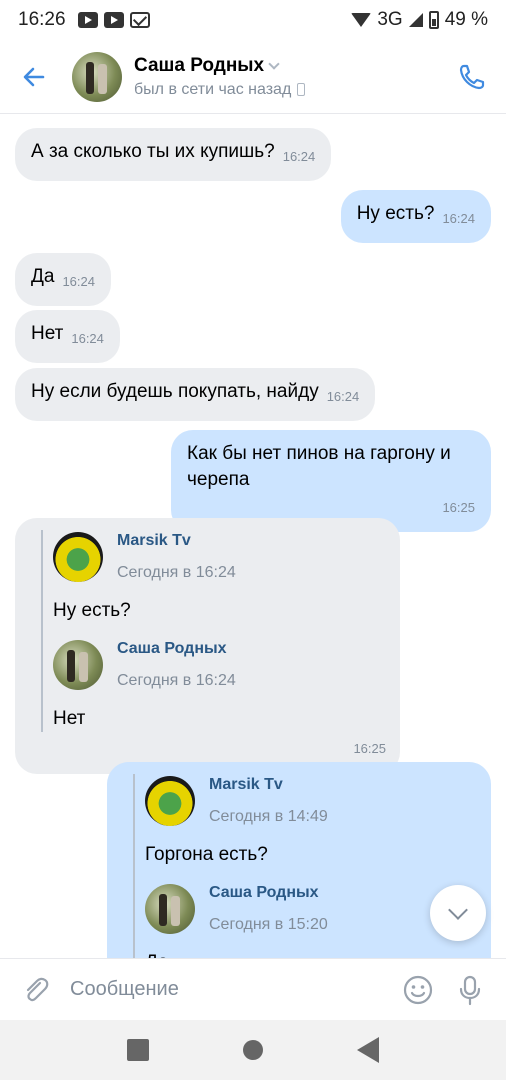  I want to click on contact-info: Саша Родных был в сети час назад, so click(220, 76).